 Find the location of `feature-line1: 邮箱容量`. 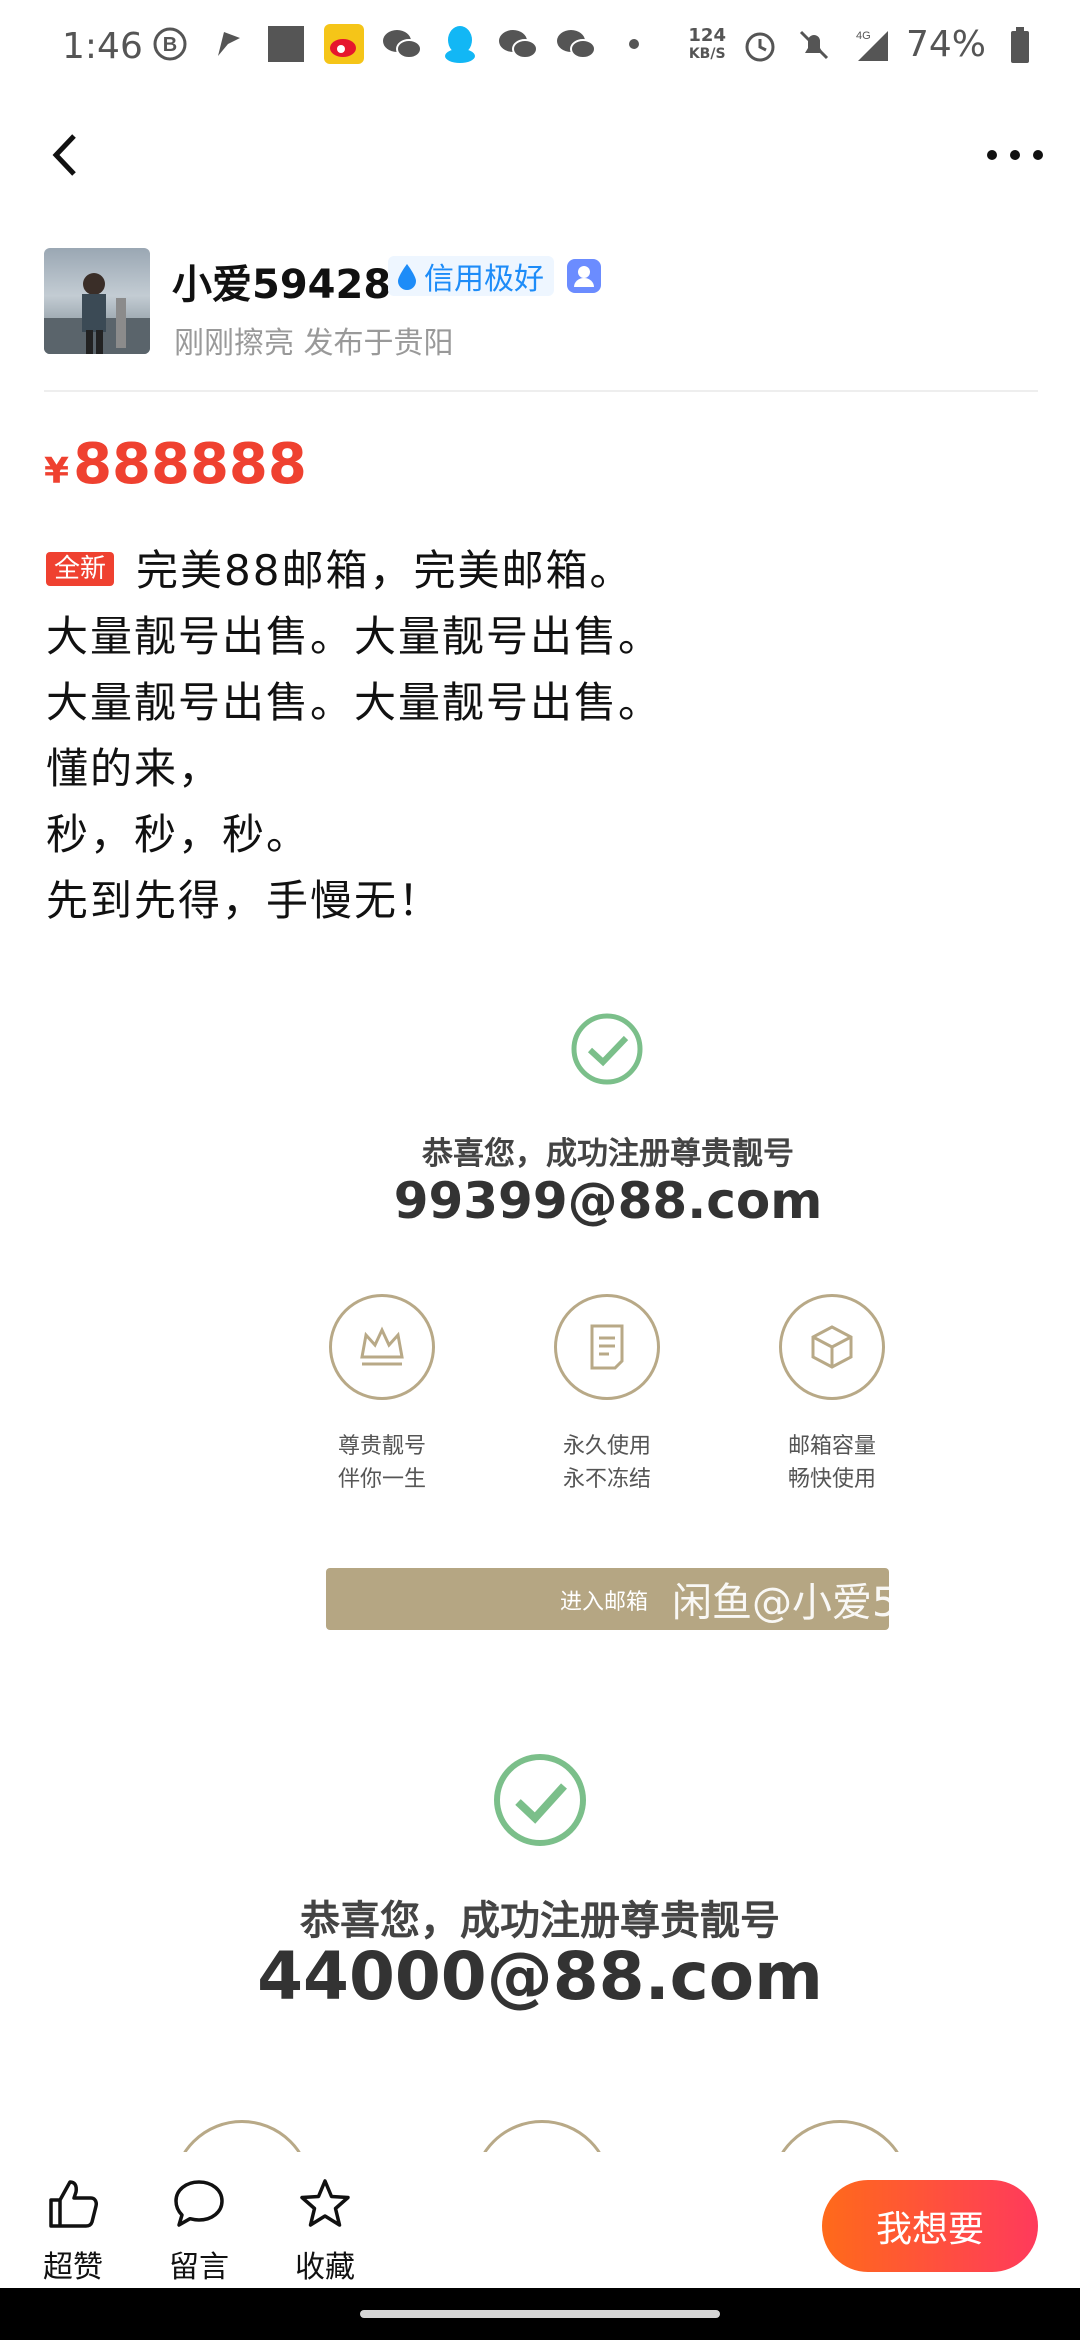

feature-line1: 邮箱容量 is located at coordinates (831, 1446).